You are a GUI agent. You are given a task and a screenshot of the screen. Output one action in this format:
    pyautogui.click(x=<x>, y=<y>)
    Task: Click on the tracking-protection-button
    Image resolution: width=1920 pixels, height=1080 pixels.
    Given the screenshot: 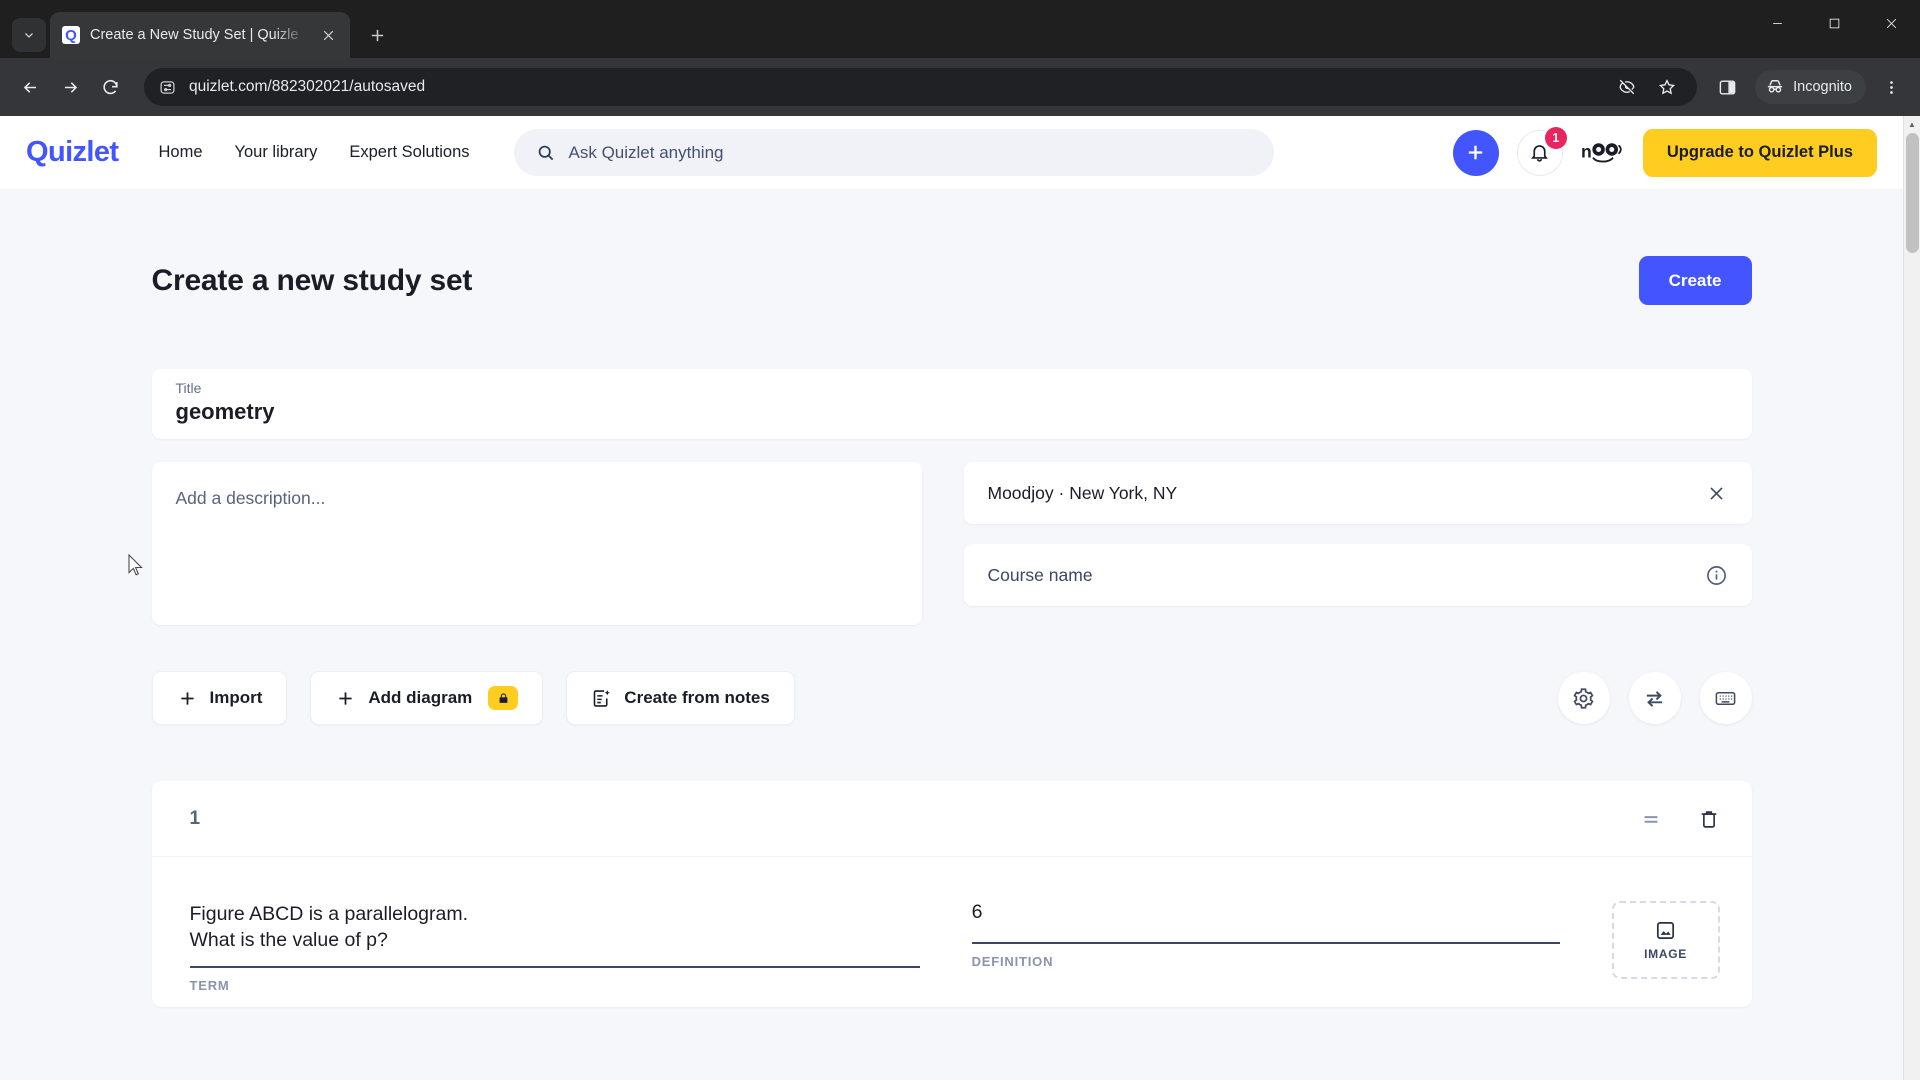 What is the action you would take?
    pyautogui.click(x=1627, y=87)
    